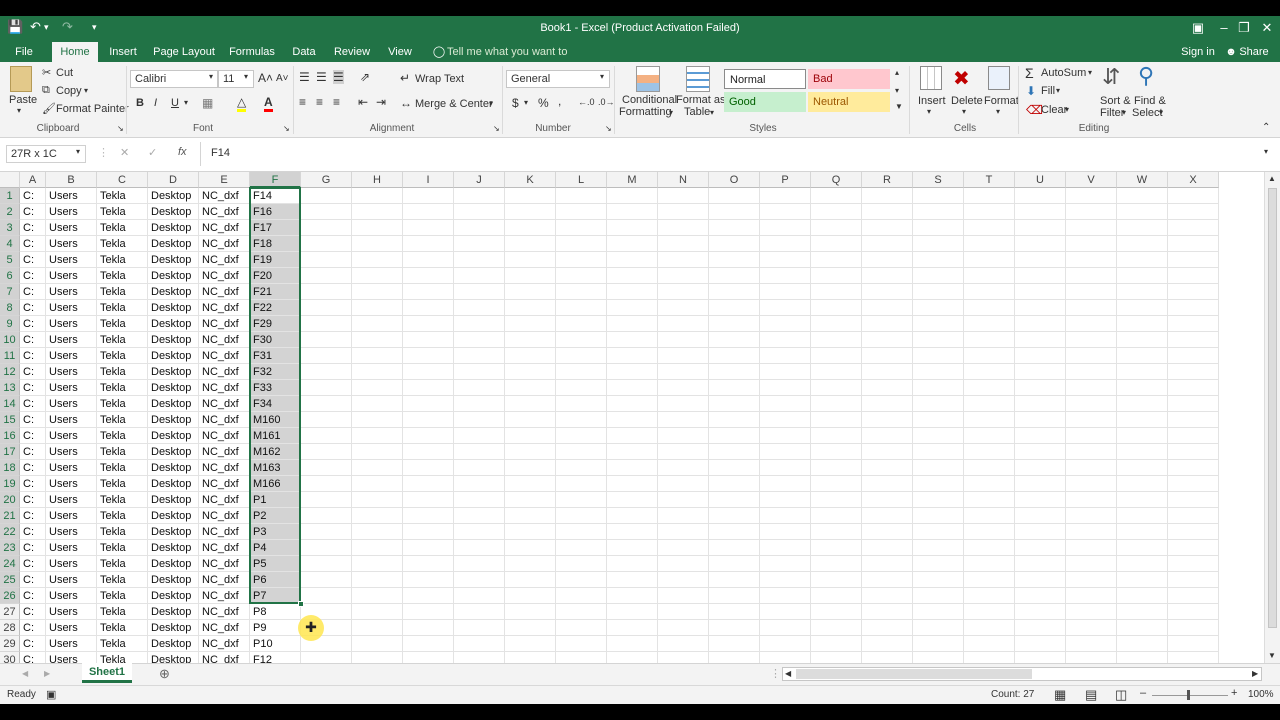  I want to click on cell-c-row-4: Tekla, so click(122, 244).